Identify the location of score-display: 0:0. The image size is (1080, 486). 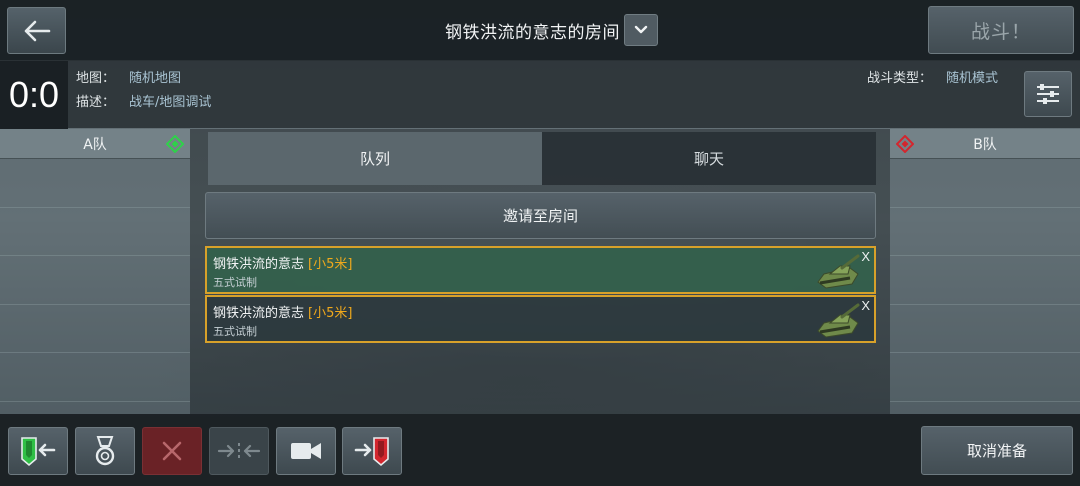
(34, 95).